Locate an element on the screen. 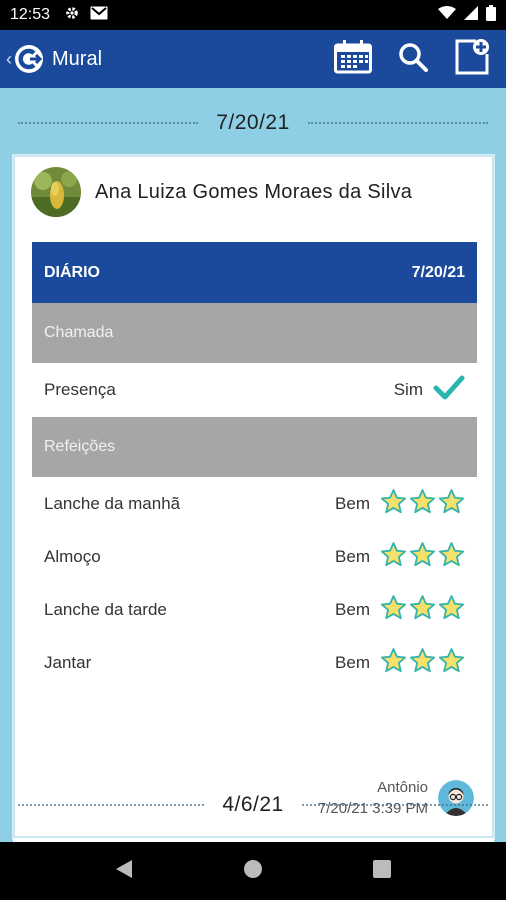 Image resolution: width=506 pixels, height=900 pixels. new-post-icon is located at coordinates (472, 59).